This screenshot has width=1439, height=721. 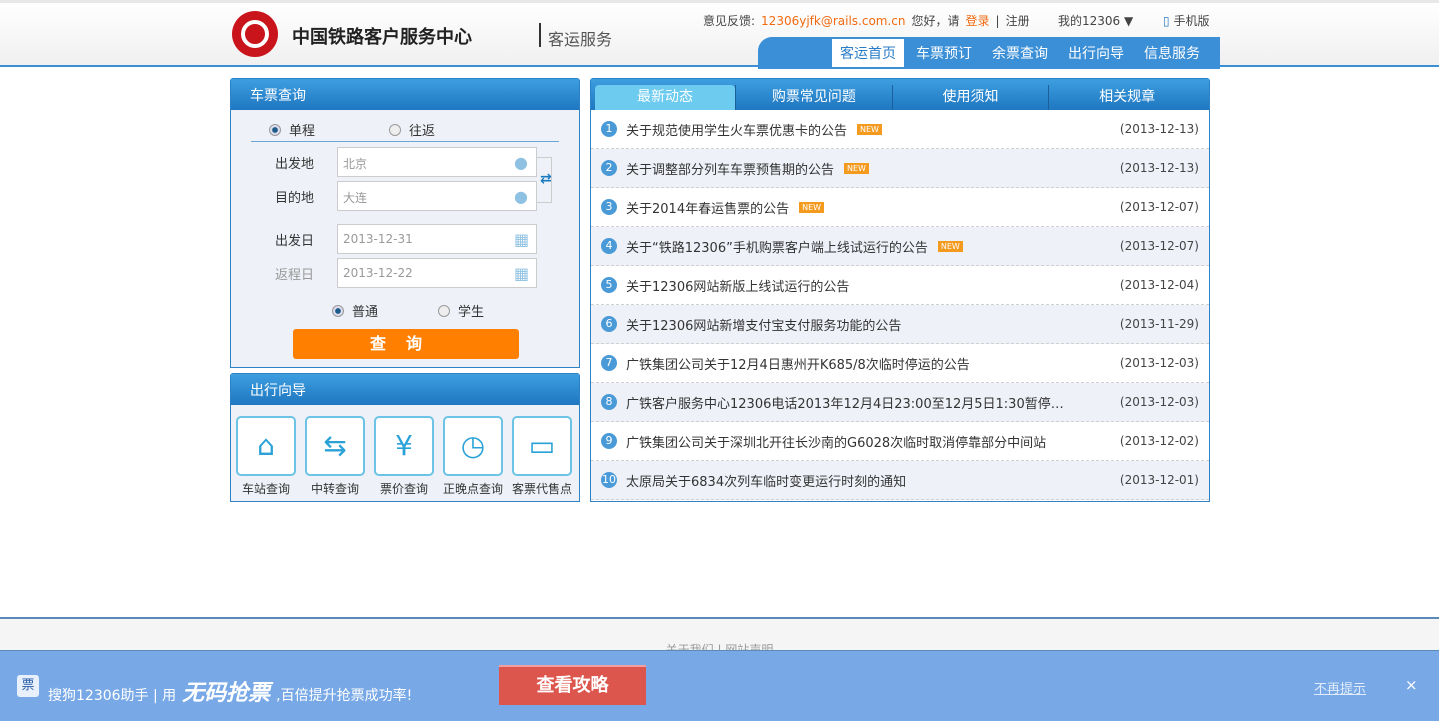 I want to click on news-tabs: 最新动态 购票常见问题 使用须知 相关规章, so click(x=900, y=94).